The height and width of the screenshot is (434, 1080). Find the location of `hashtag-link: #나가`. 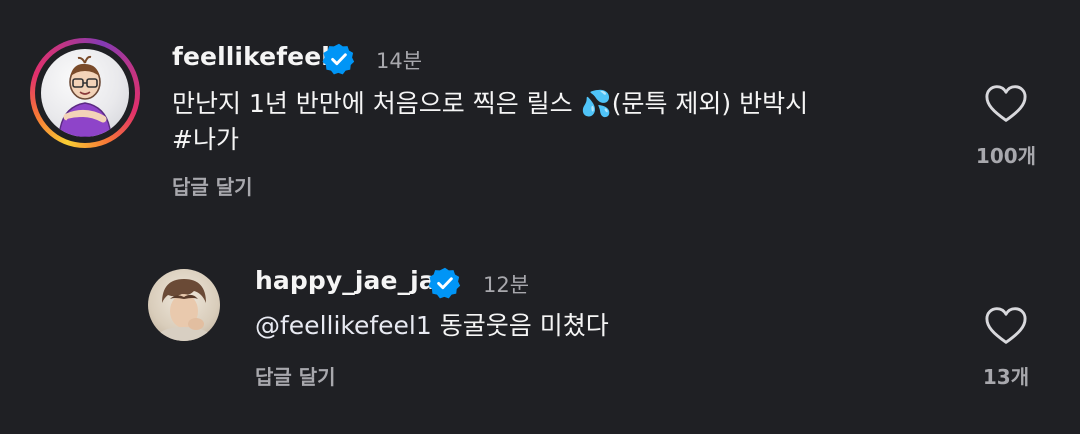

hashtag-link: #나가 is located at coordinates (205, 139).